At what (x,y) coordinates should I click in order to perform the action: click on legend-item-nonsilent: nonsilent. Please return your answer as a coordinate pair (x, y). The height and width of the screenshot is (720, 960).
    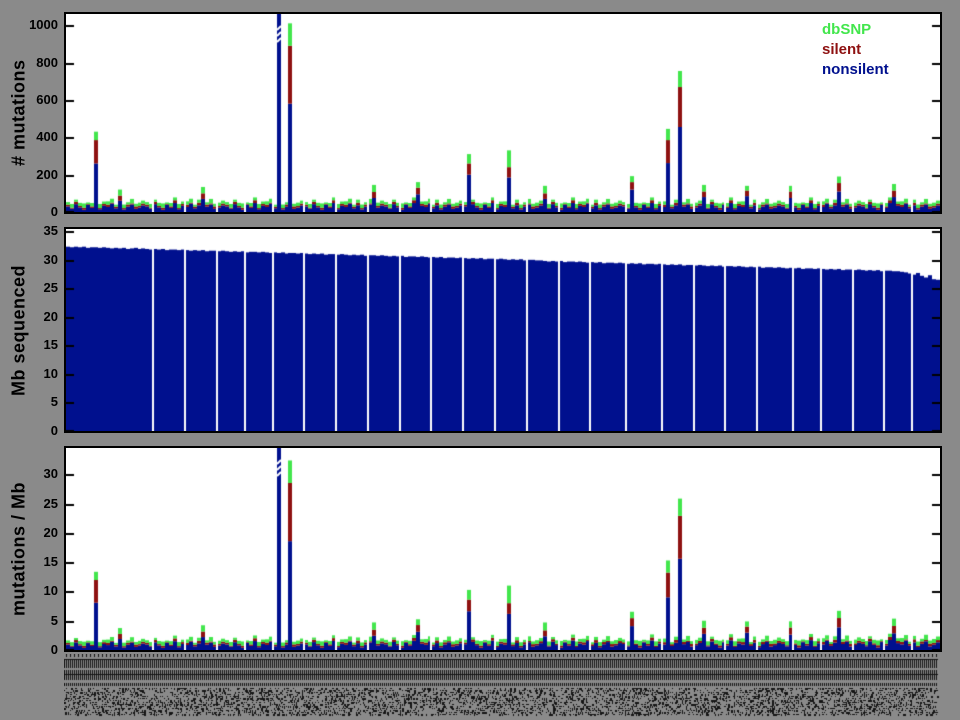
    Looking at the image, I should click on (855, 69).